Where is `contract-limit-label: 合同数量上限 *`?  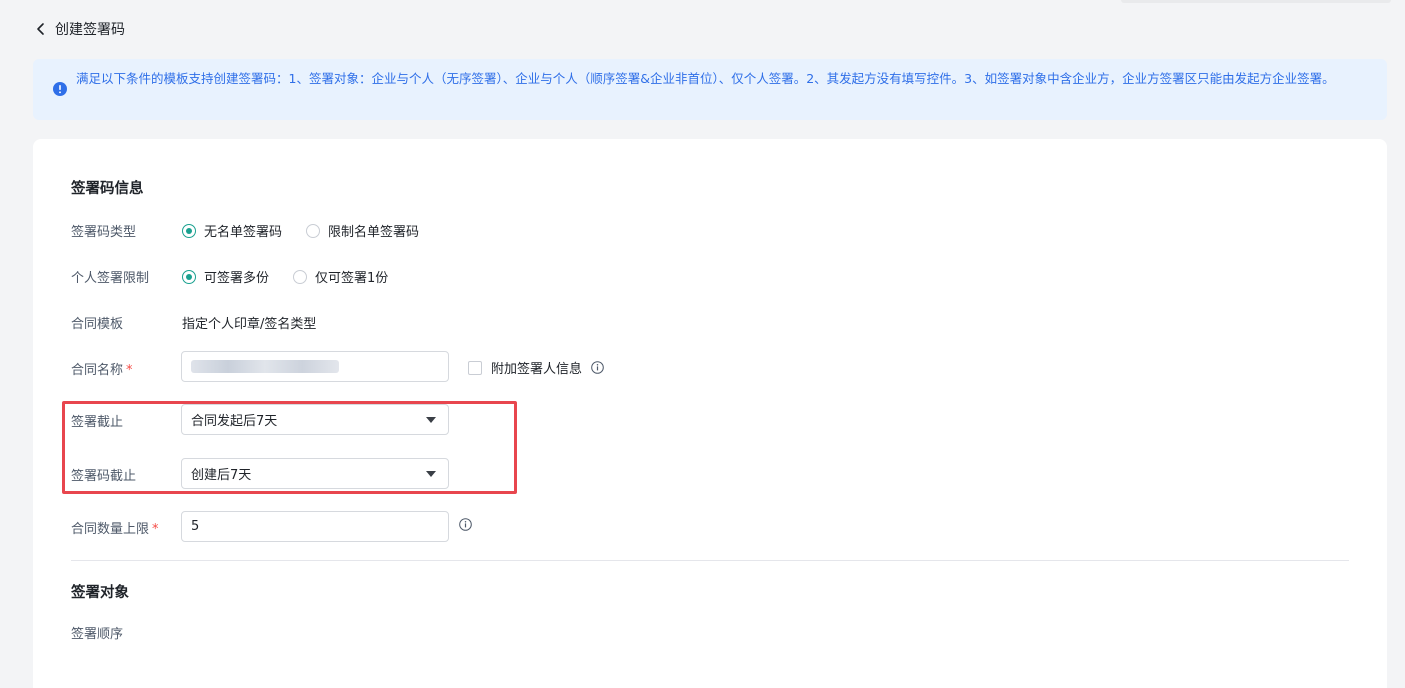
contract-limit-label: 合同数量上限 * is located at coordinates (115, 527).